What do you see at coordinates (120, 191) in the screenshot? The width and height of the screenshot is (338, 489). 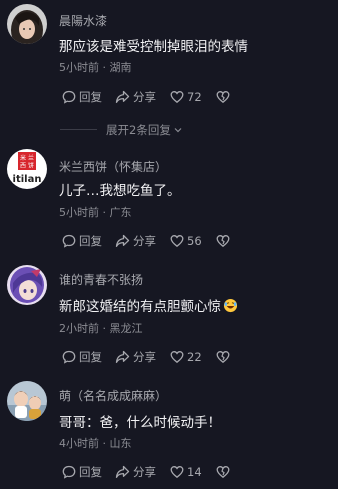 I see `comment-text: 儿子…我想吃鱼了。` at bounding box center [120, 191].